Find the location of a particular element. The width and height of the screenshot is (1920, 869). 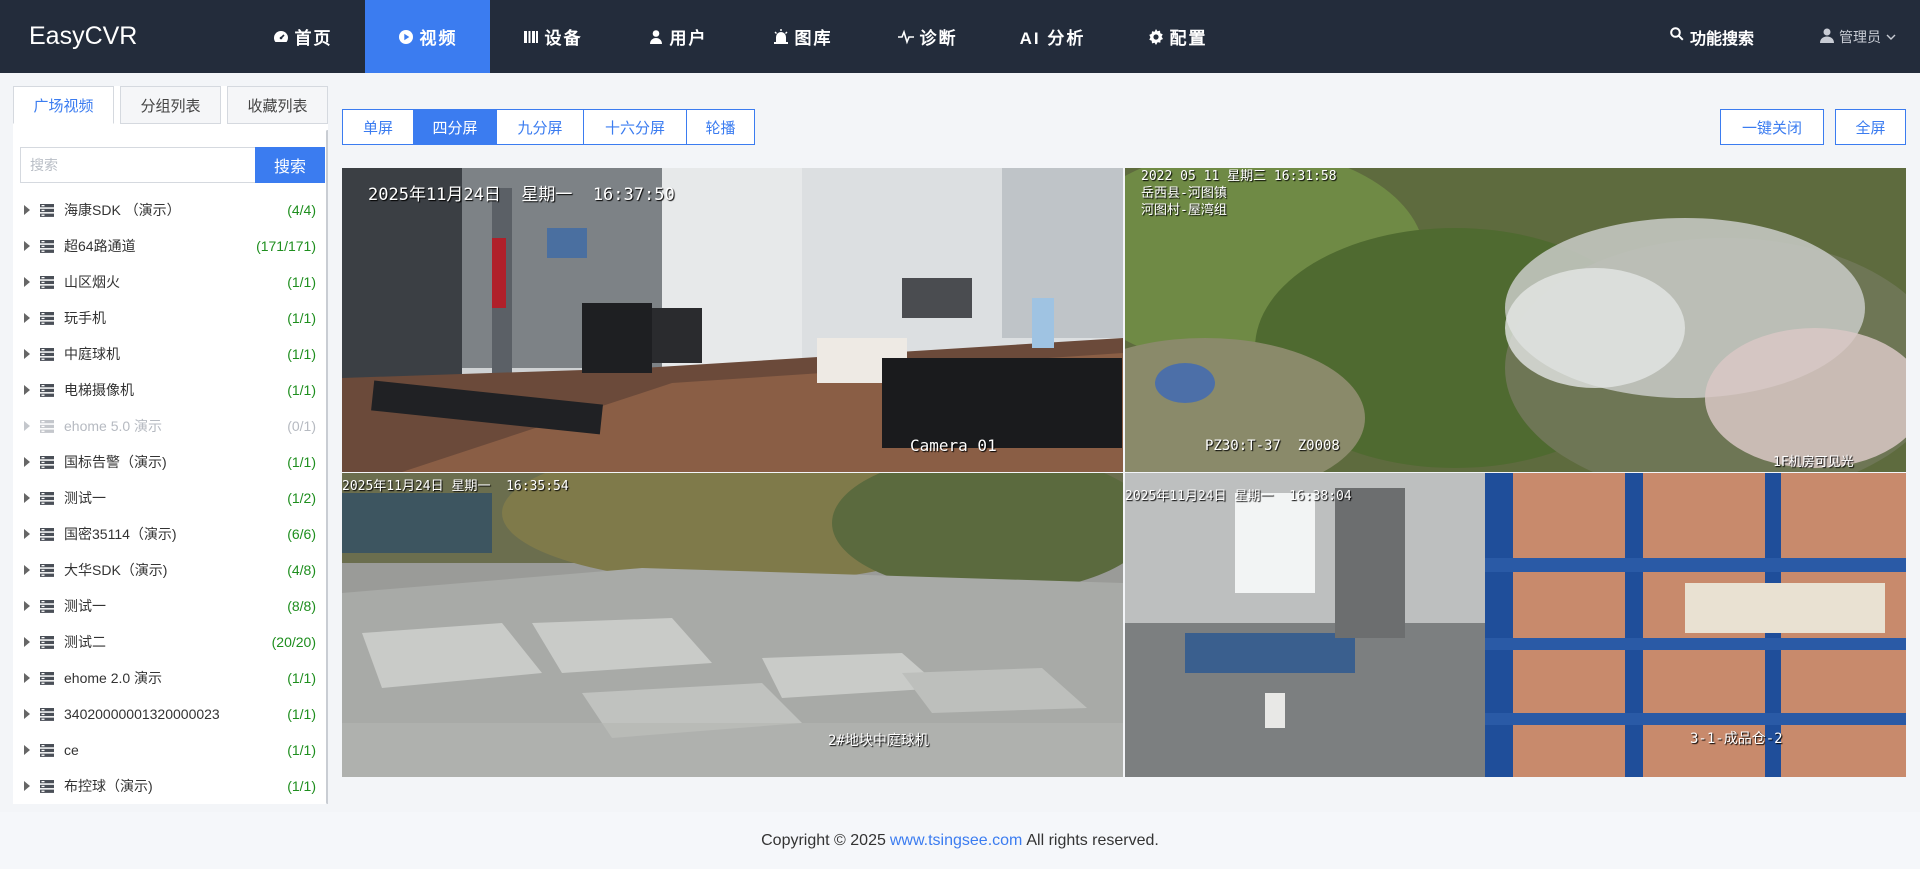

layout-single-button: 单屏 is located at coordinates (378, 127).